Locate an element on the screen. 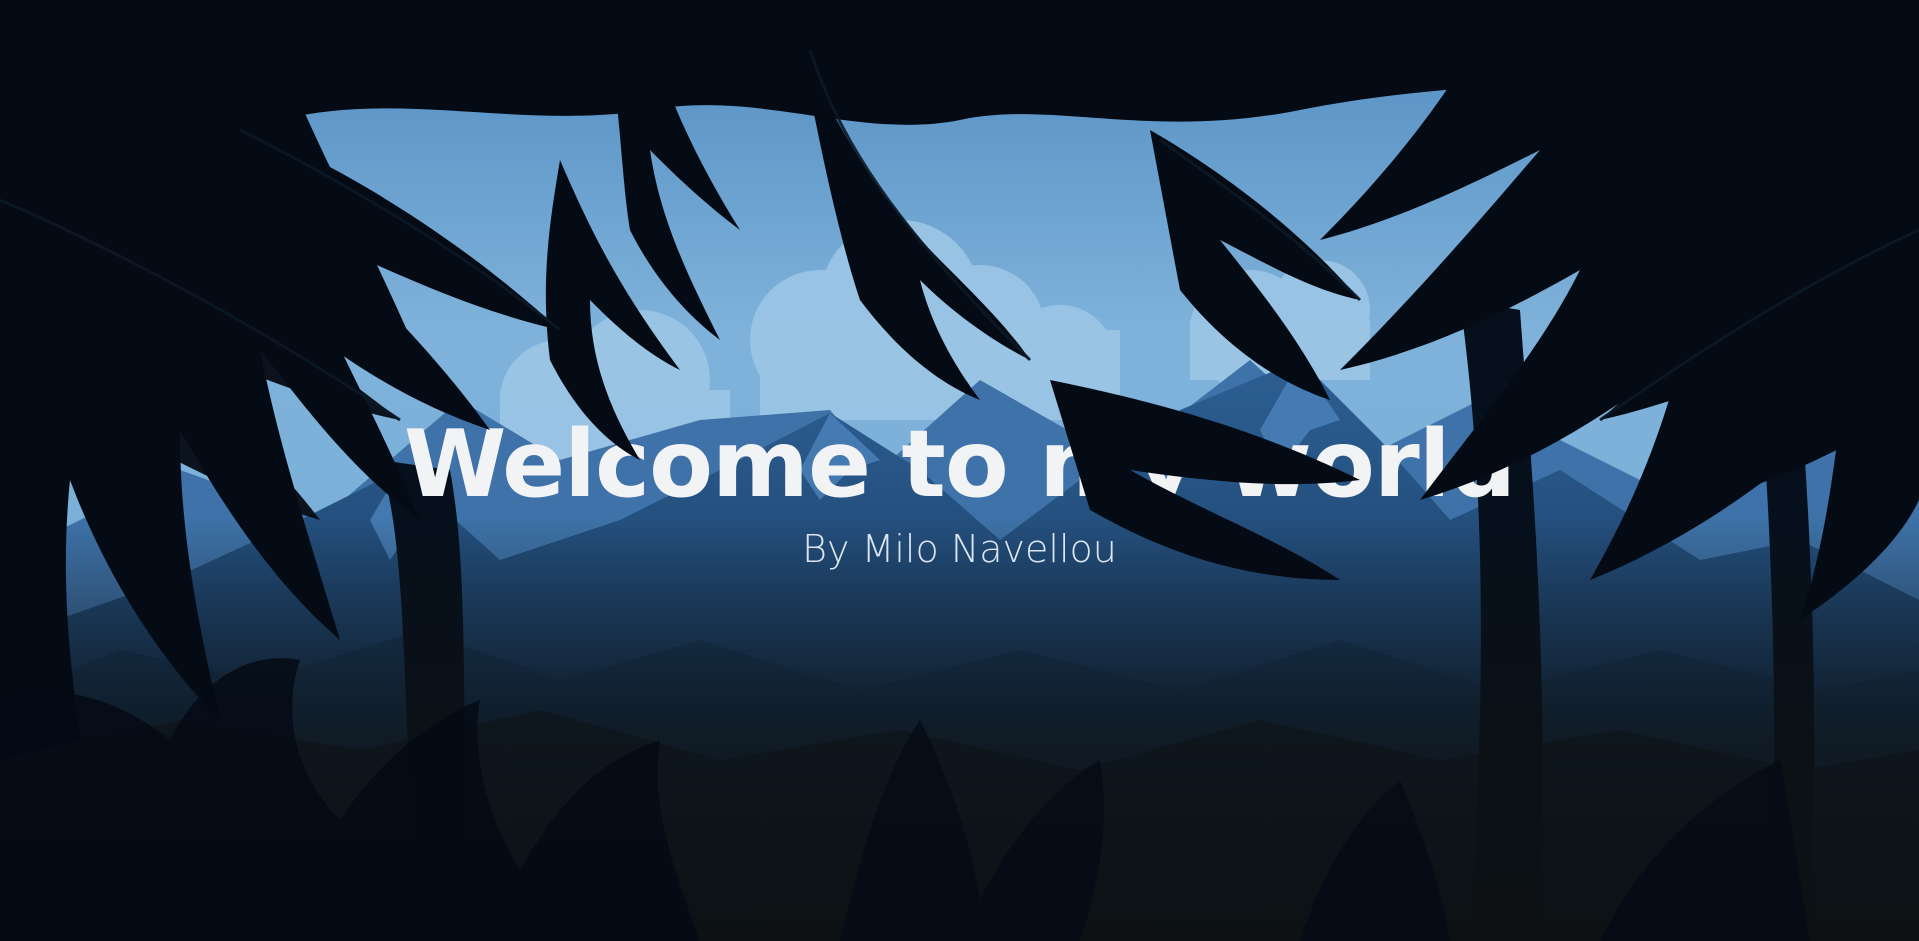 The image size is (1919, 941). logo-first-name: MILO is located at coordinates (329, 53).